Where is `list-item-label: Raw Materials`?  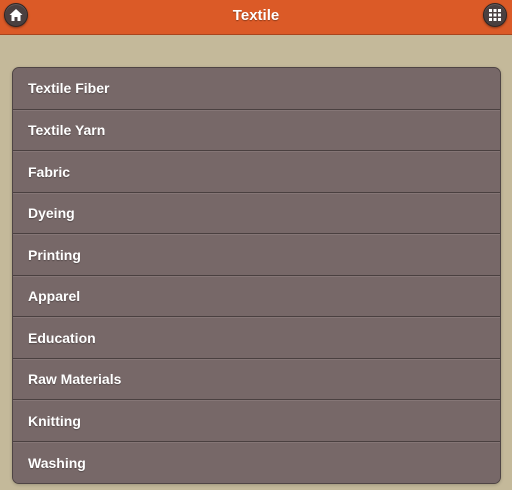 list-item-label: Raw Materials is located at coordinates (75, 379).